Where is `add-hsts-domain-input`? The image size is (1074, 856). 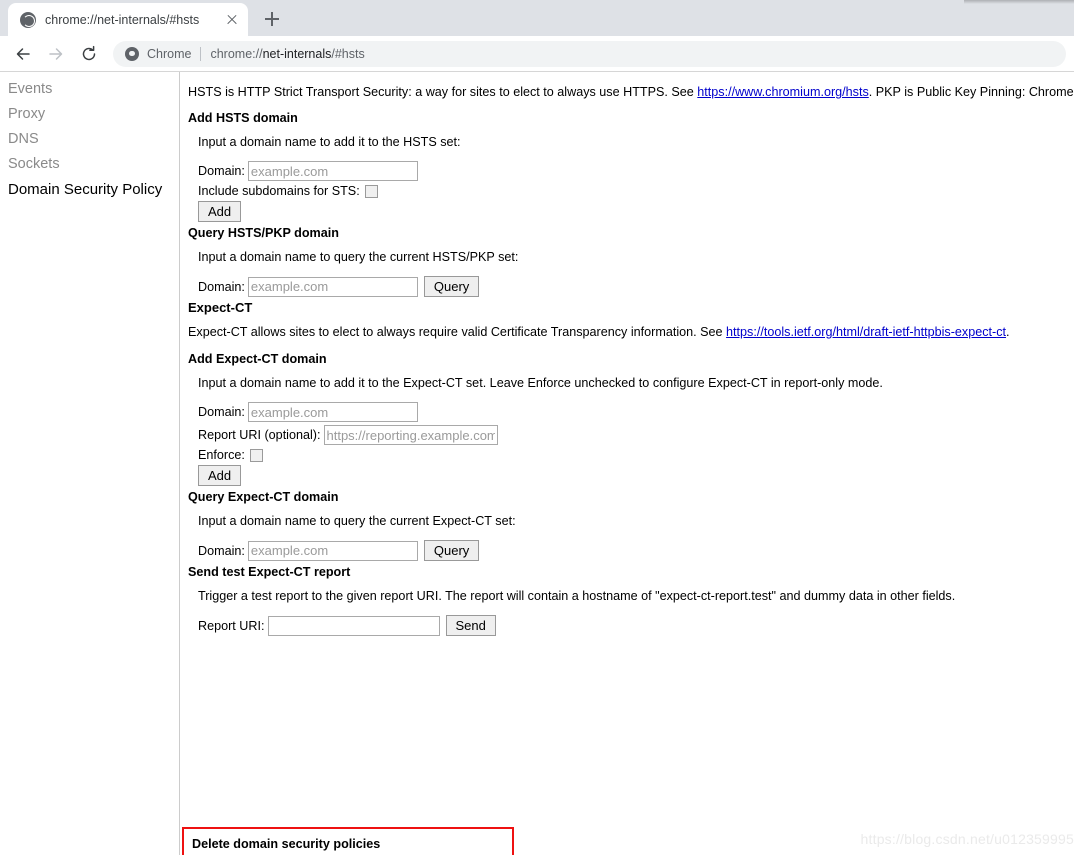
add-hsts-domain-input is located at coordinates (332, 171).